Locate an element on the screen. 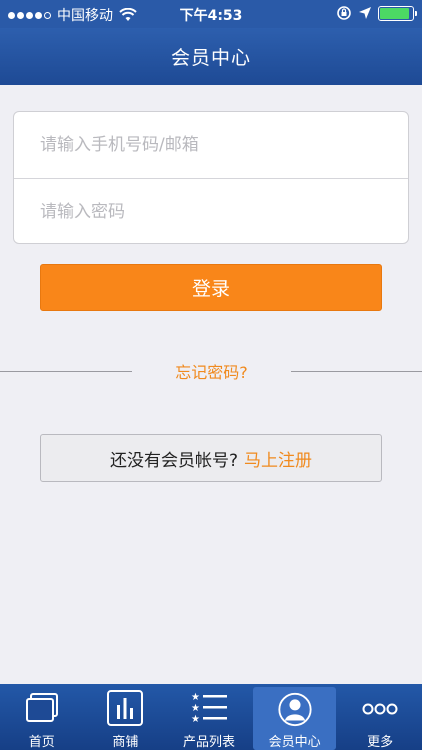 The image size is (422, 750). battery-icon is located at coordinates (397, 13).